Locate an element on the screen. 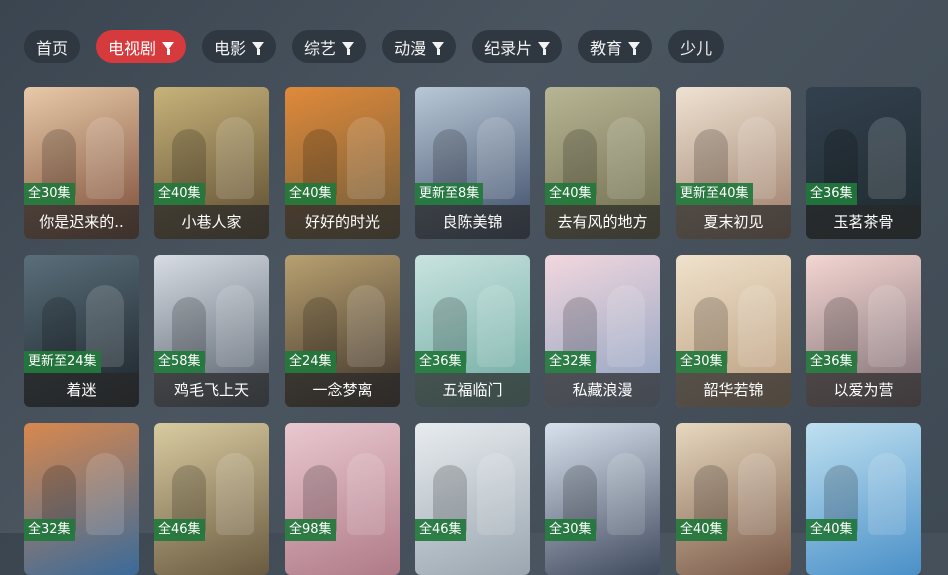 The width and height of the screenshot is (948, 575). show-title: 你是迟来的.. is located at coordinates (81, 222).